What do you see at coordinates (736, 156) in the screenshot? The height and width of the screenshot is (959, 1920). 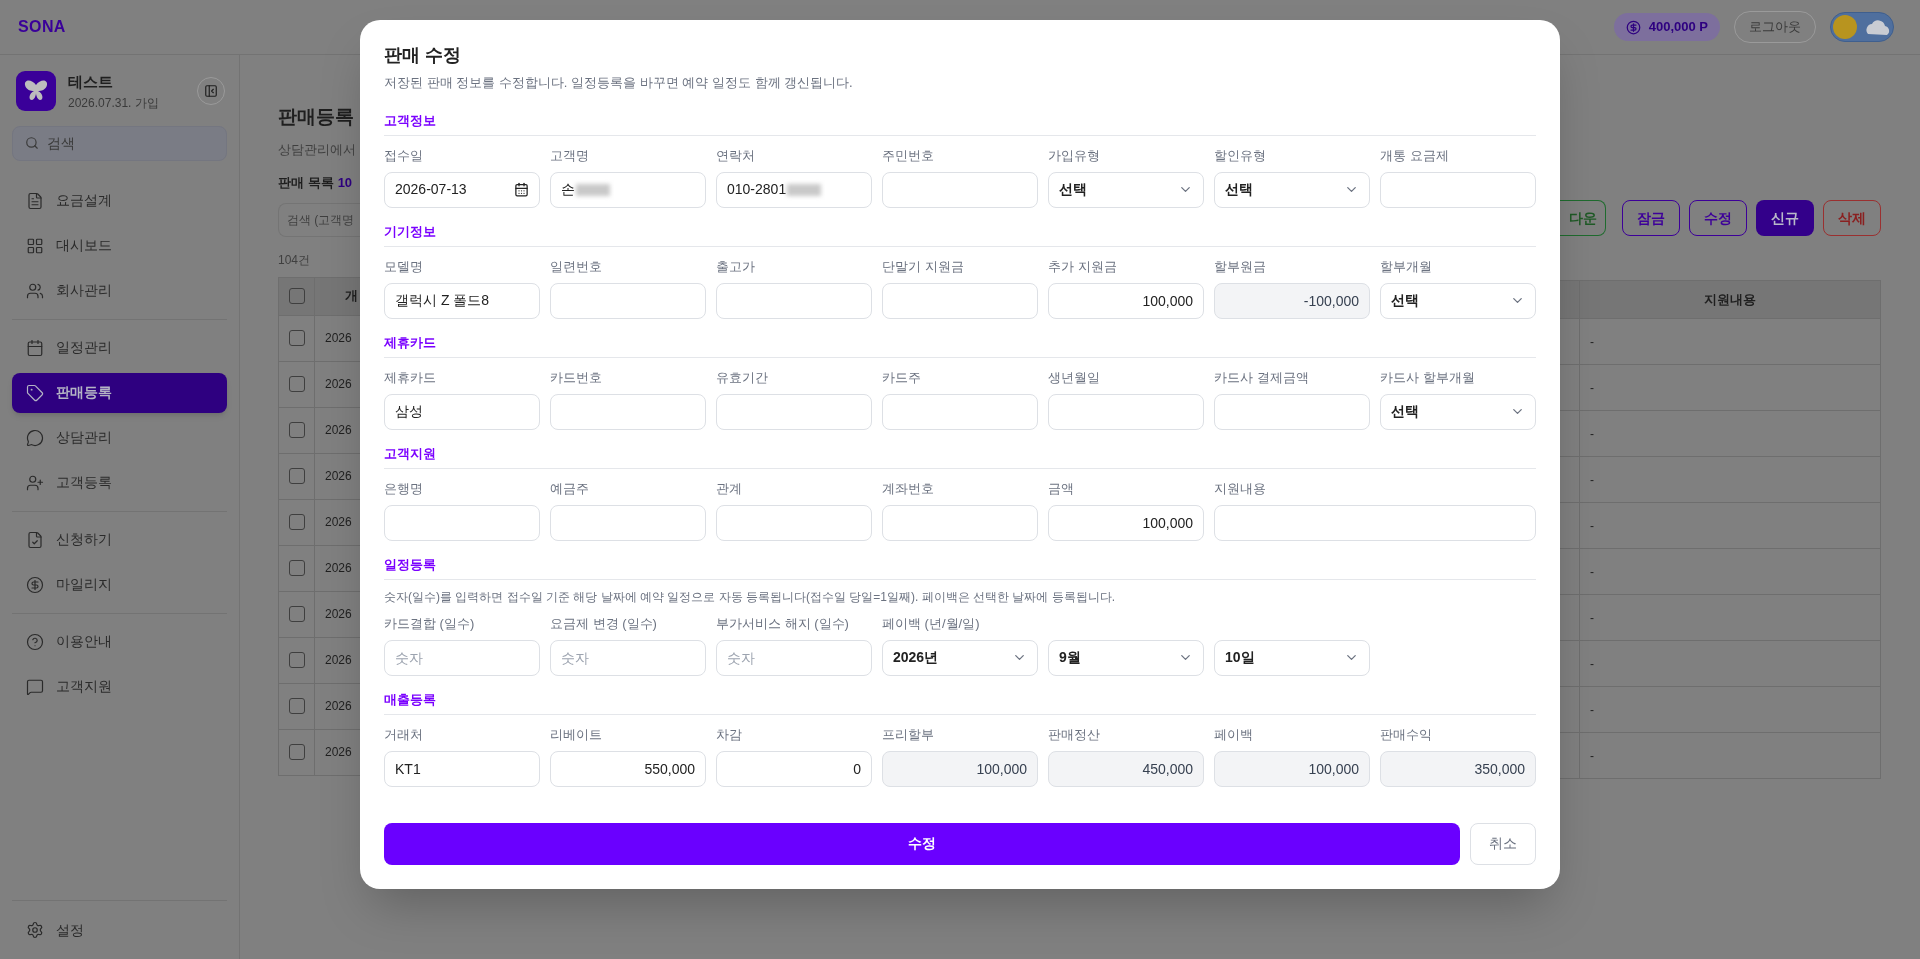 I see `field-label: 연락처` at bounding box center [736, 156].